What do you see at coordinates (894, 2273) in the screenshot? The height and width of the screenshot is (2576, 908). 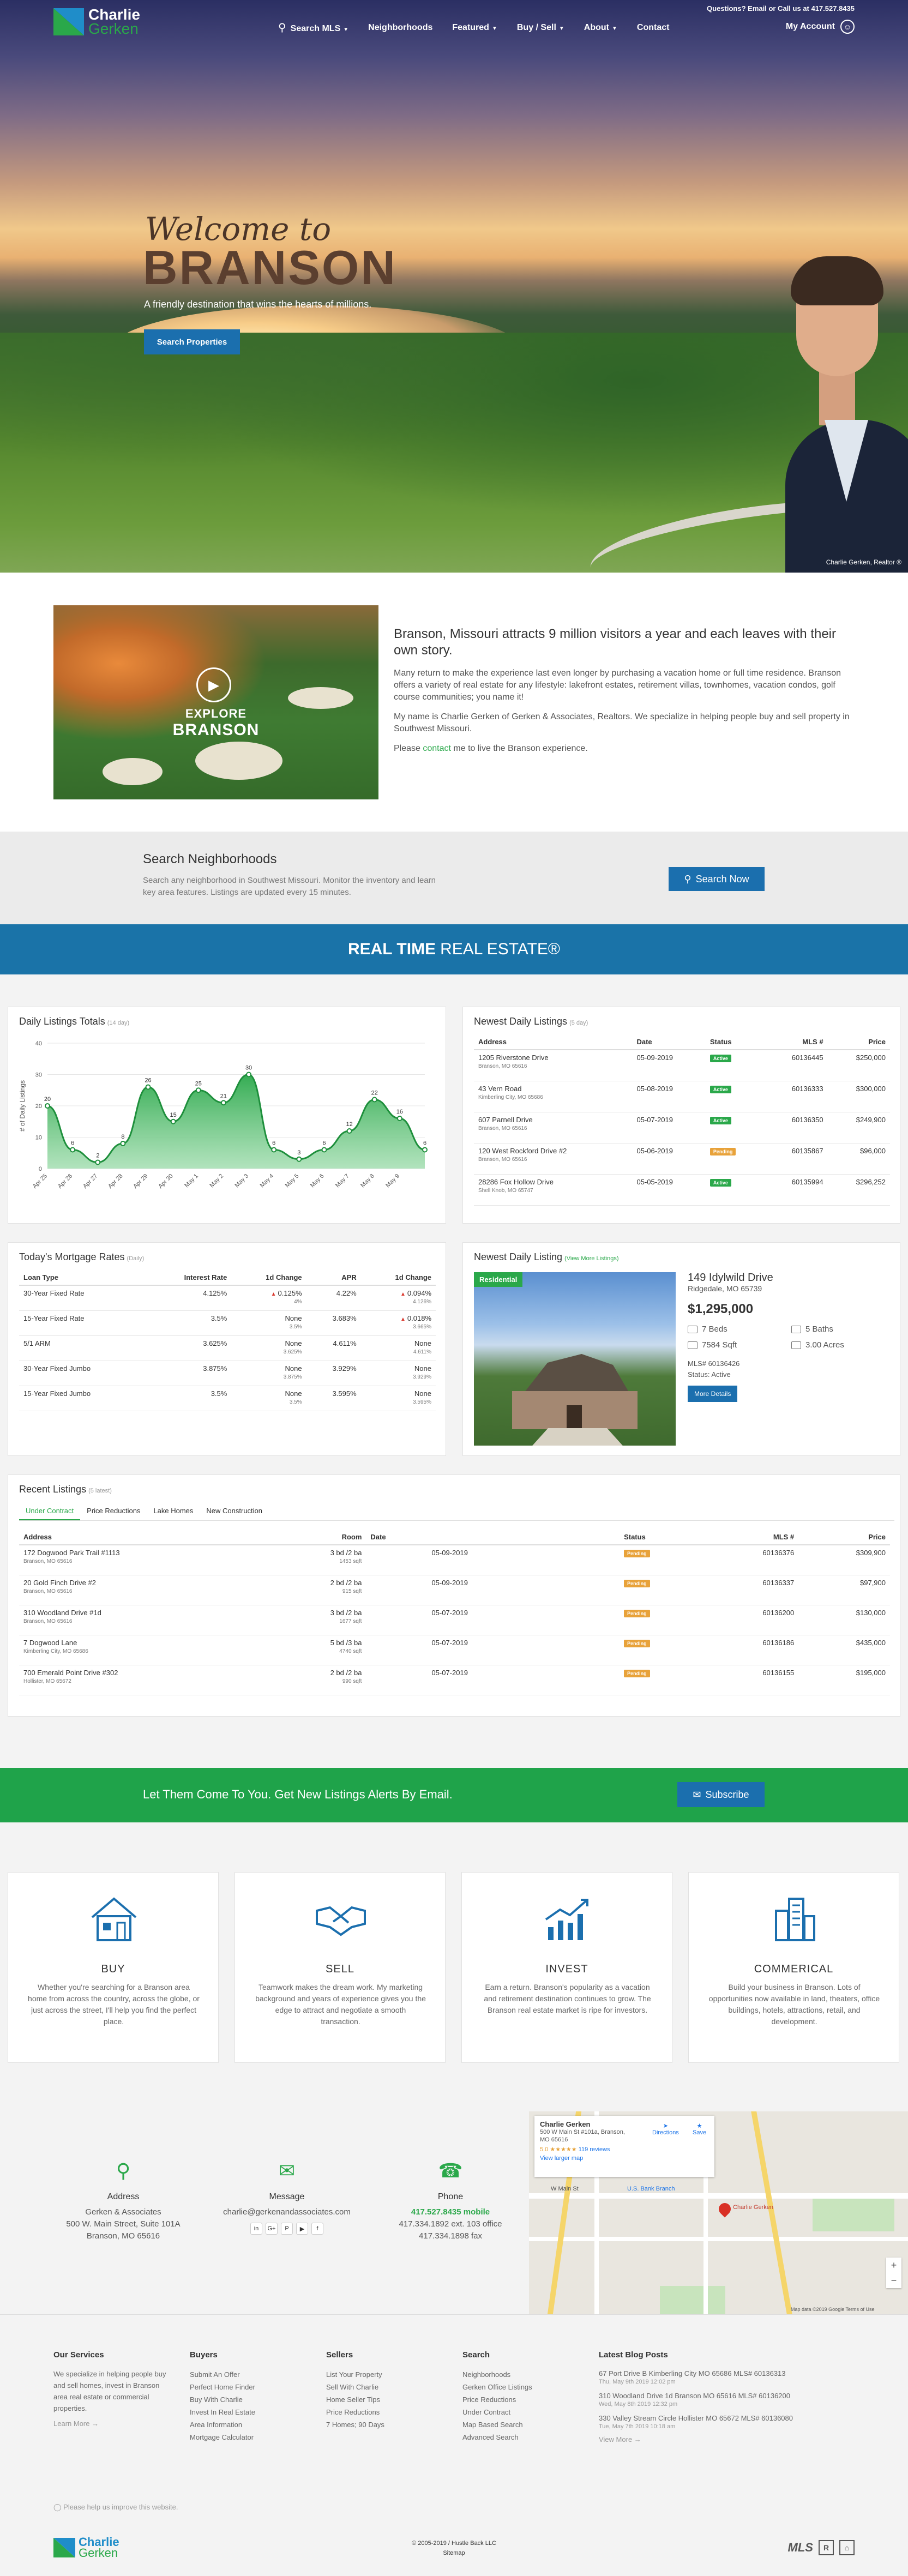 I see `zoom-control: + −` at bounding box center [894, 2273].